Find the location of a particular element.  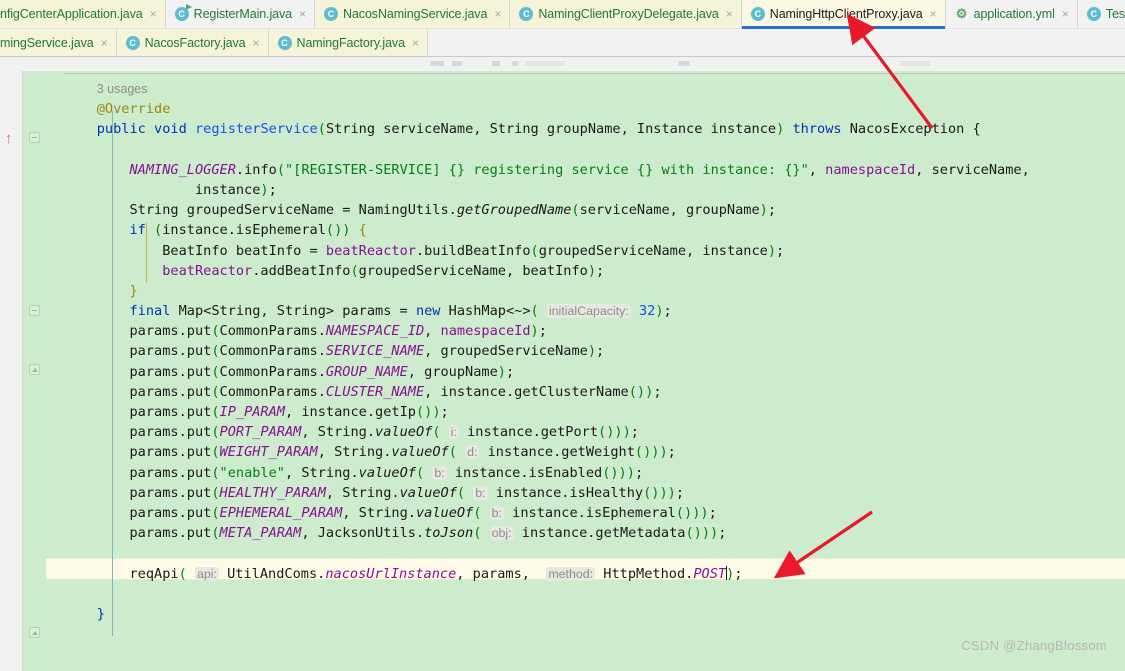

fold-gutter is located at coordinates (34, 371).